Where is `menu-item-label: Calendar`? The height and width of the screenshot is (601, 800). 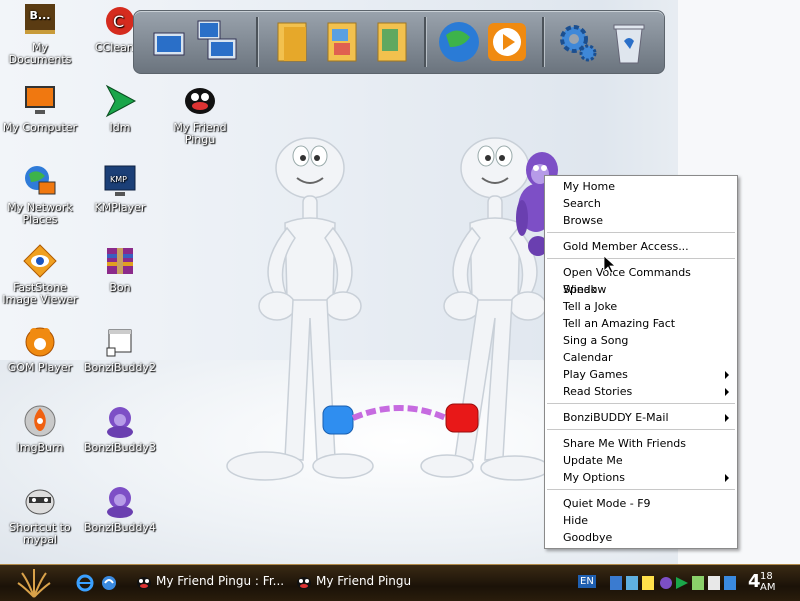
menu-item-label: Calendar is located at coordinates (588, 357).